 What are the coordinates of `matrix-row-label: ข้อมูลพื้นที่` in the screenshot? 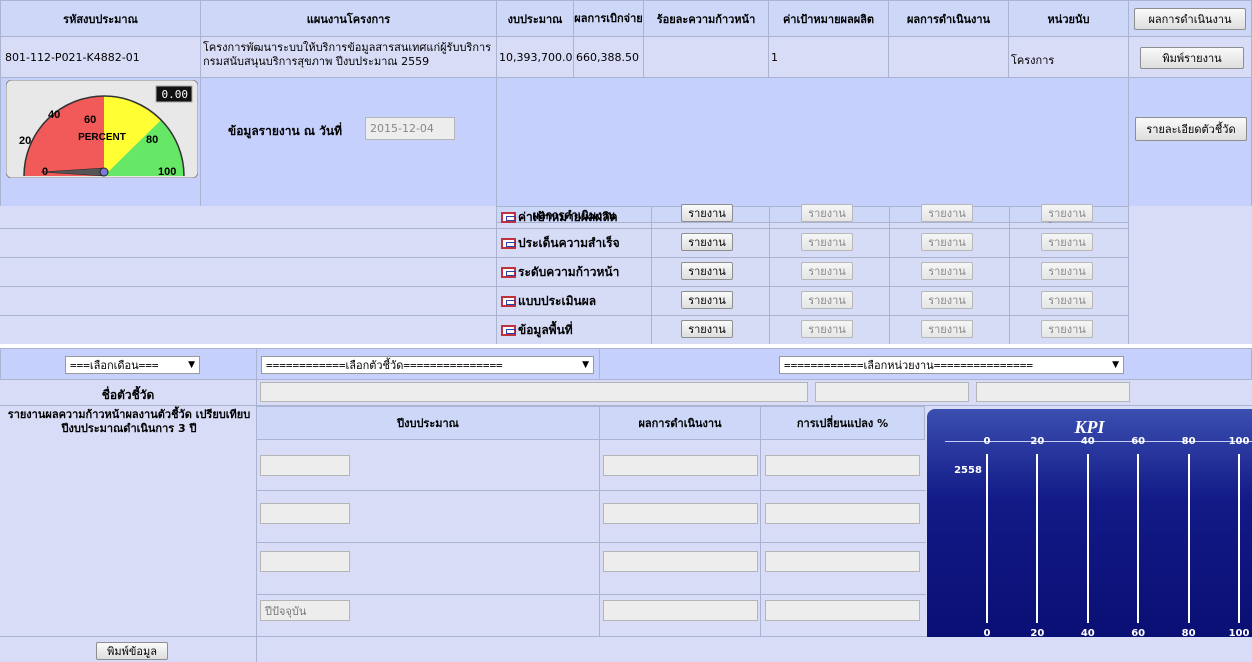 It's located at (545, 329).